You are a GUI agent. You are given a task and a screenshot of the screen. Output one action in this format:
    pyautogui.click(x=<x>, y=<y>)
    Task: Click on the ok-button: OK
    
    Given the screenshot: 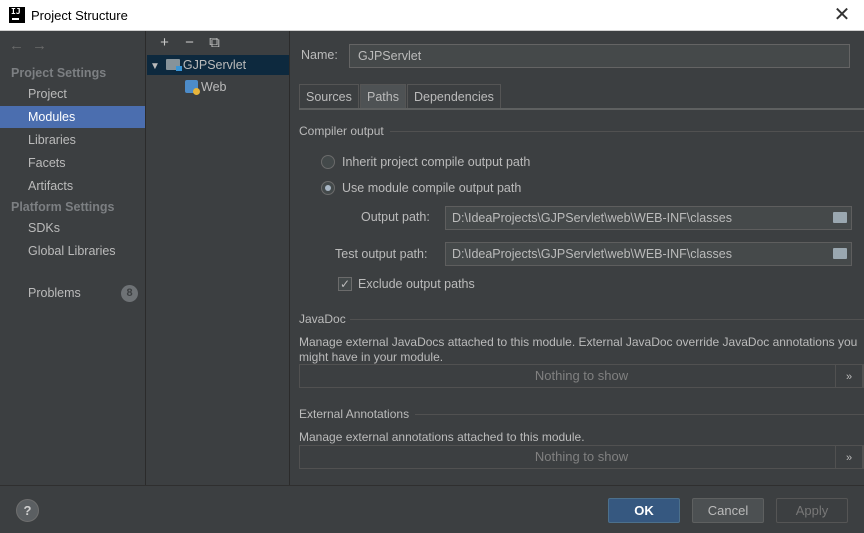 What is the action you would take?
    pyautogui.click(x=644, y=510)
    